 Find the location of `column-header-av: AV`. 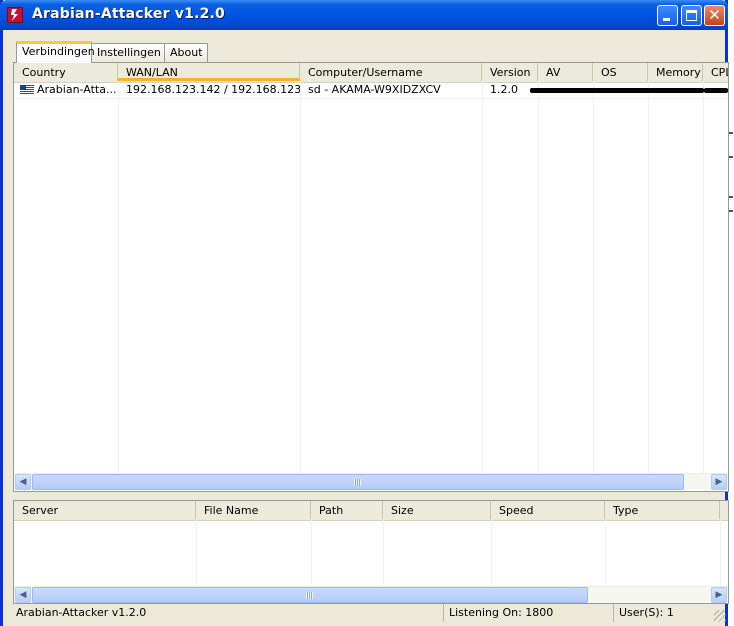

column-header-av: AV is located at coordinates (565, 72).